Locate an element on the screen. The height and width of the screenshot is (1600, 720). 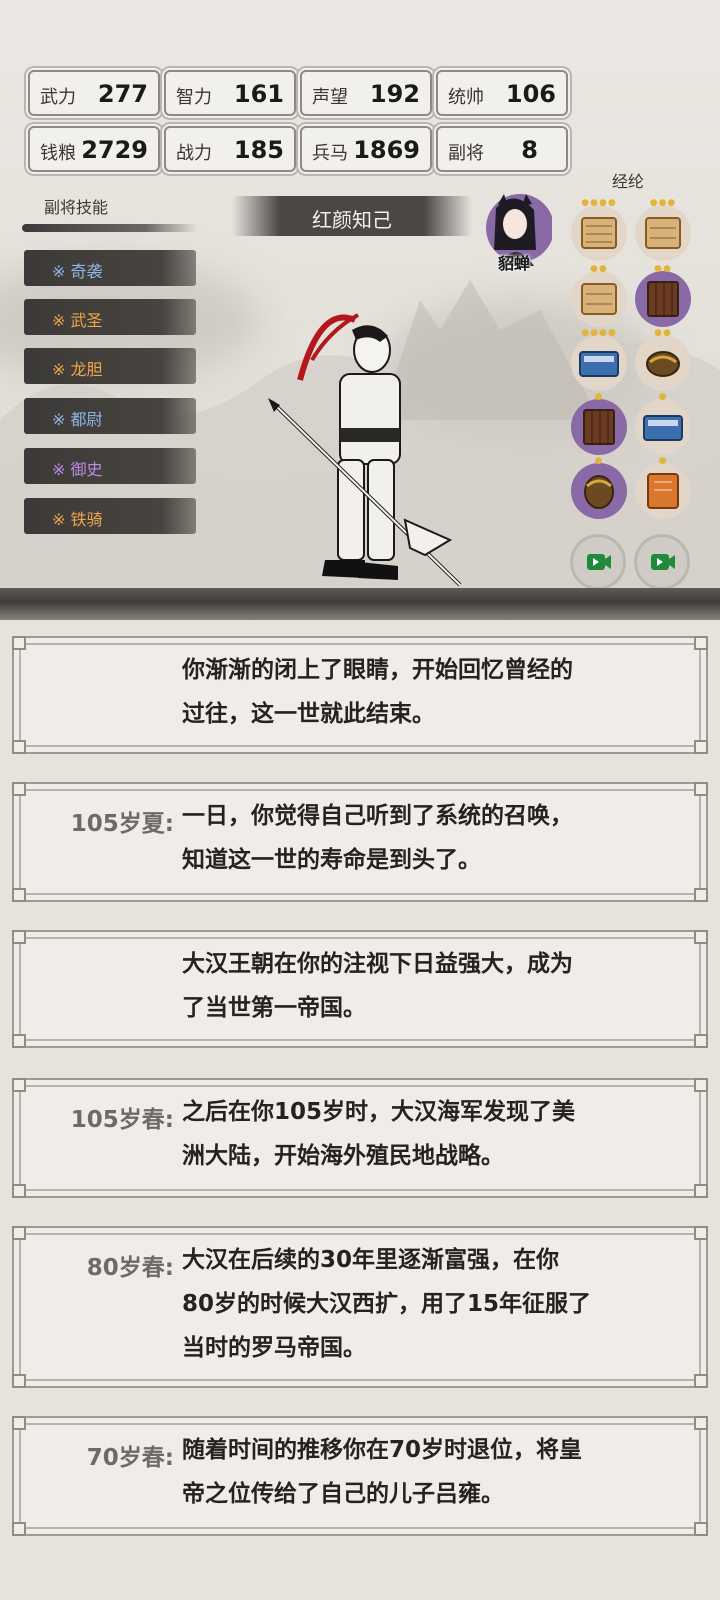
skill-qixi: ※ 奇袭 is located at coordinates (110, 268).